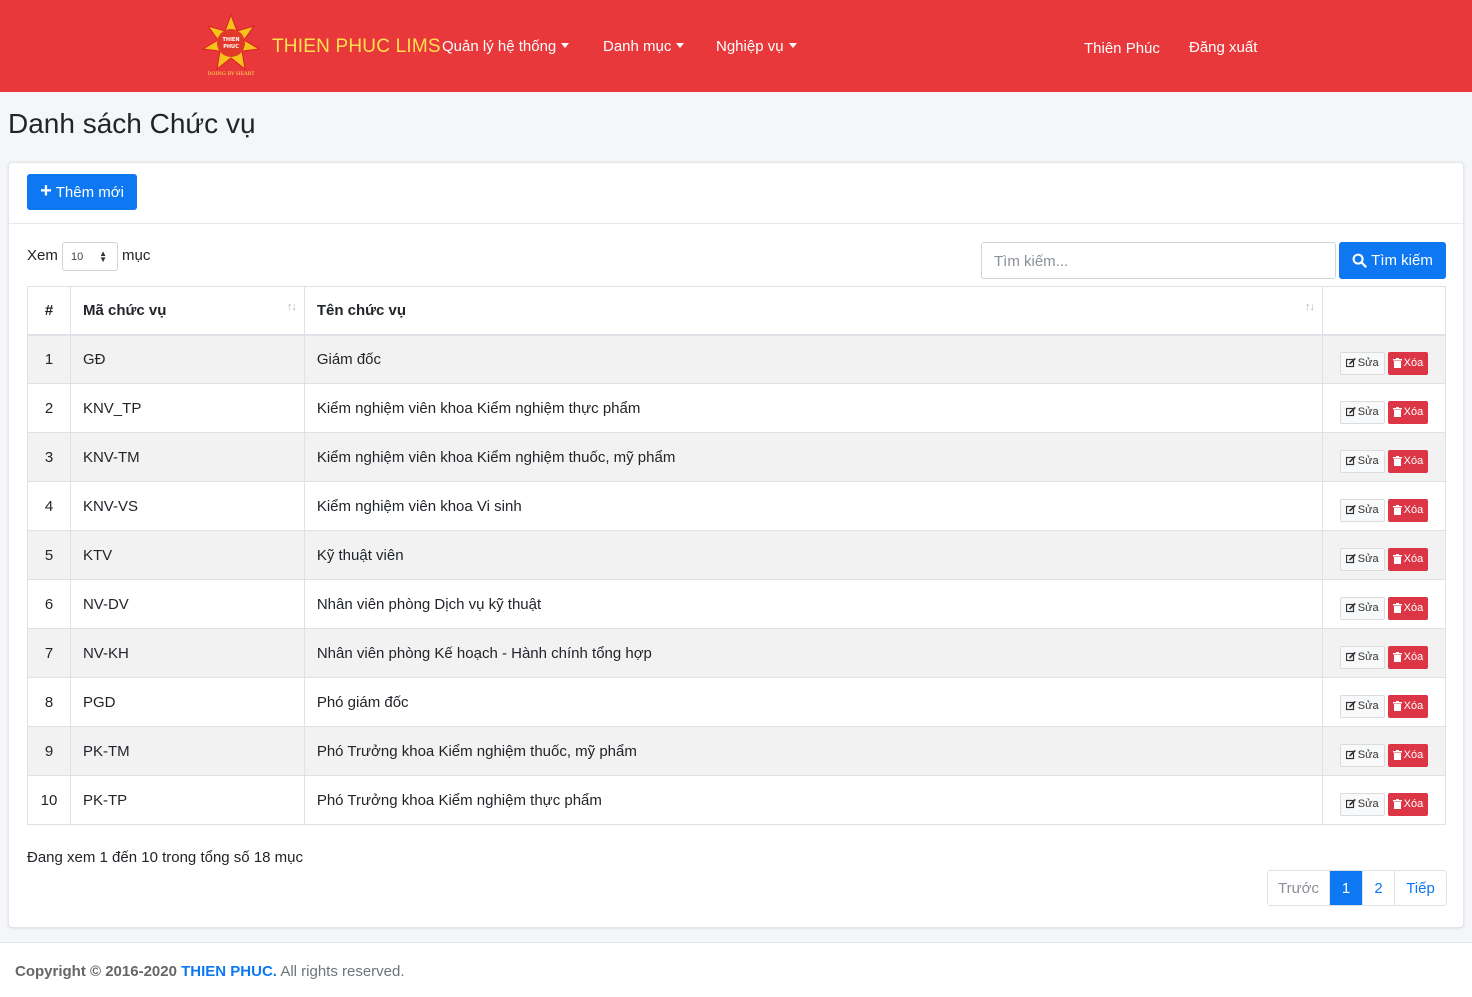 The image size is (1472, 997). What do you see at coordinates (1345, 888) in the screenshot?
I see `pagination-page-1: 1` at bounding box center [1345, 888].